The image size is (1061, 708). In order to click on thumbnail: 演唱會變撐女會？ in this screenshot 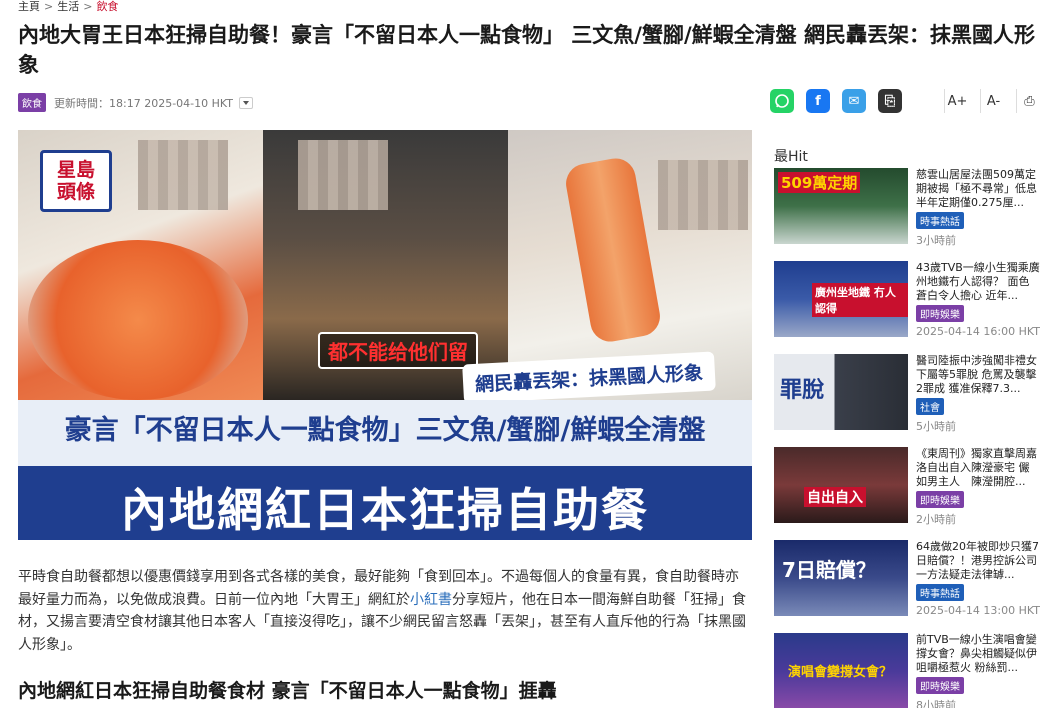, I will do `click(841, 670)`.